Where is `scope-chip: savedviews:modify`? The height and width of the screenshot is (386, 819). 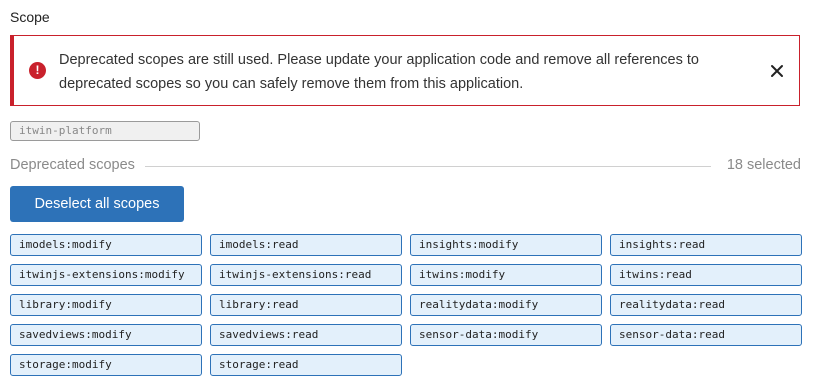
scope-chip: savedviews:modify is located at coordinates (106, 335).